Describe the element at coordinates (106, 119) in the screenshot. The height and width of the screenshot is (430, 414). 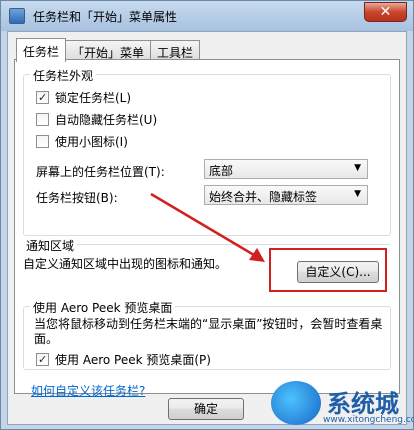
I see `autohide-taskbar-label: 自动隐藏任务栏(U)` at that location.